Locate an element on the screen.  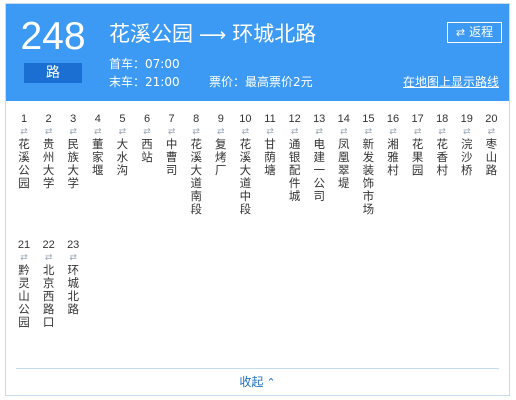
stop-number: 7 is located at coordinates (171, 119).